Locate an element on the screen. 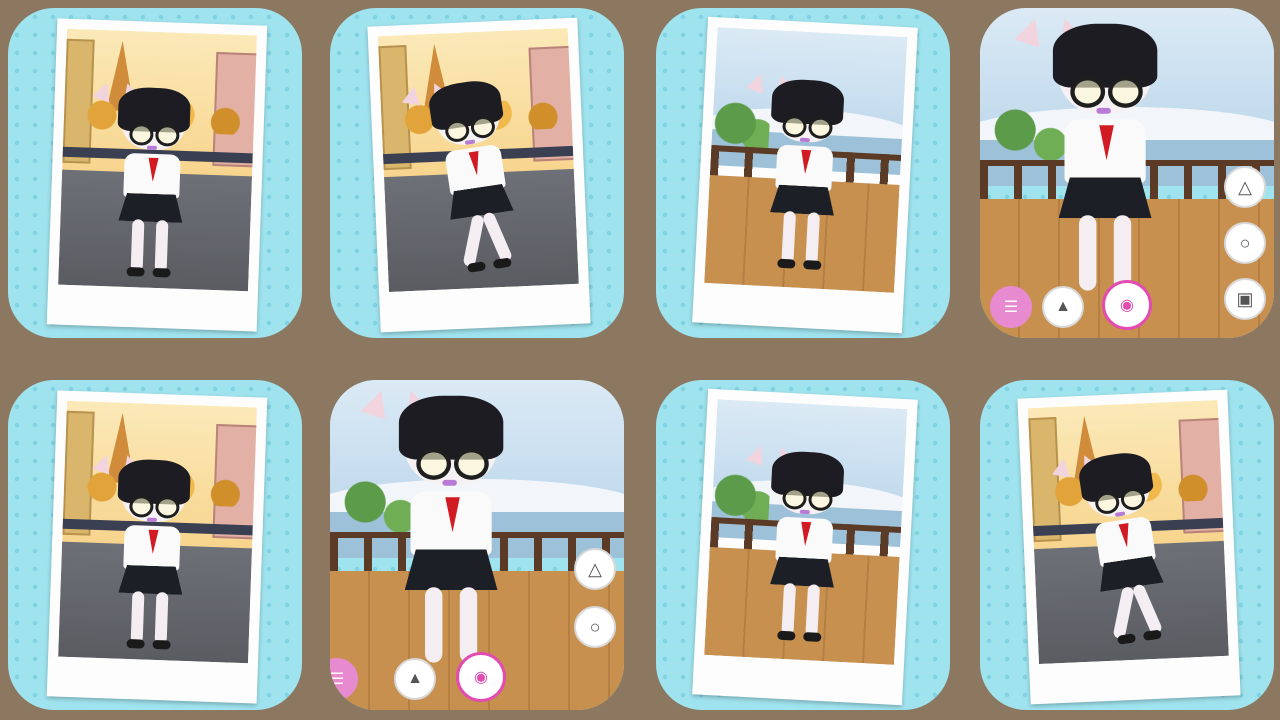 This screenshot has width=1280, height=720. photo-frame-icon: ▣ is located at coordinates (1245, 299).